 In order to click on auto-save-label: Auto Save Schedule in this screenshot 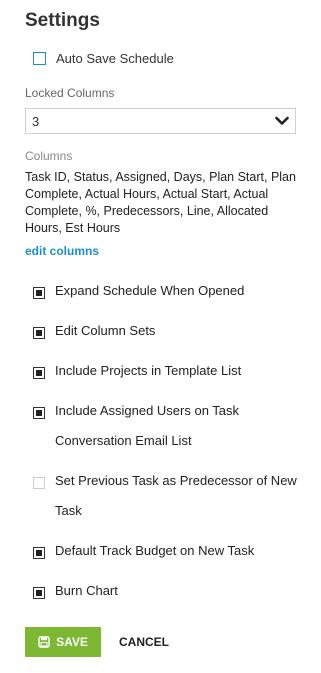, I will do `click(115, 58)`.